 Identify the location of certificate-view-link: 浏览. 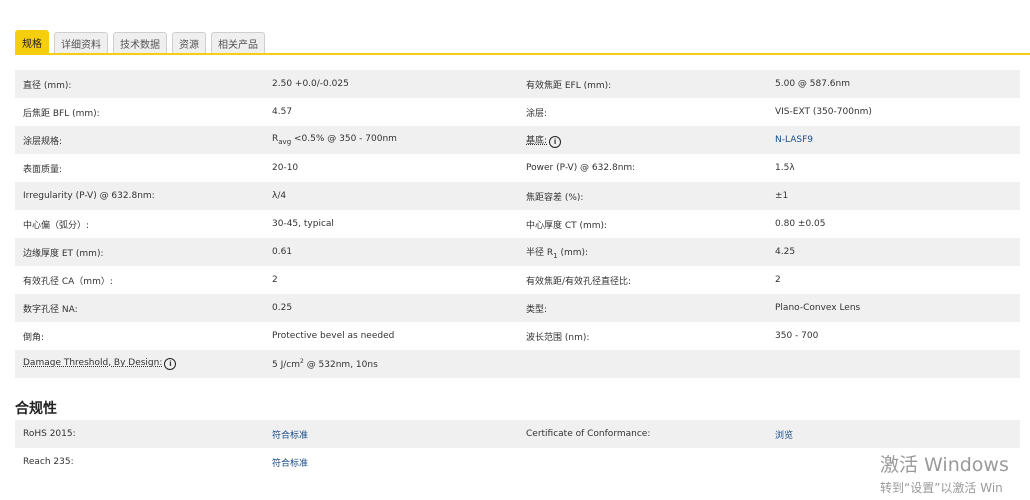
(784, 436).